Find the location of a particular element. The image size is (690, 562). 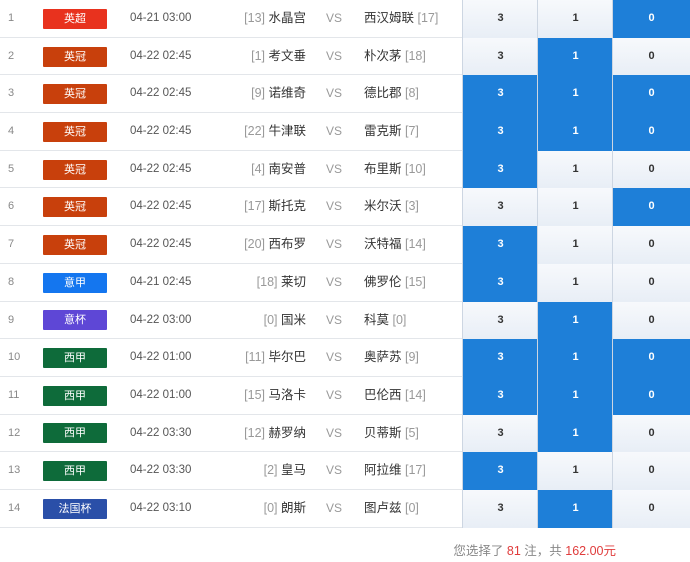

home-team: [0] 国米 is located at coordinates (285, 321).